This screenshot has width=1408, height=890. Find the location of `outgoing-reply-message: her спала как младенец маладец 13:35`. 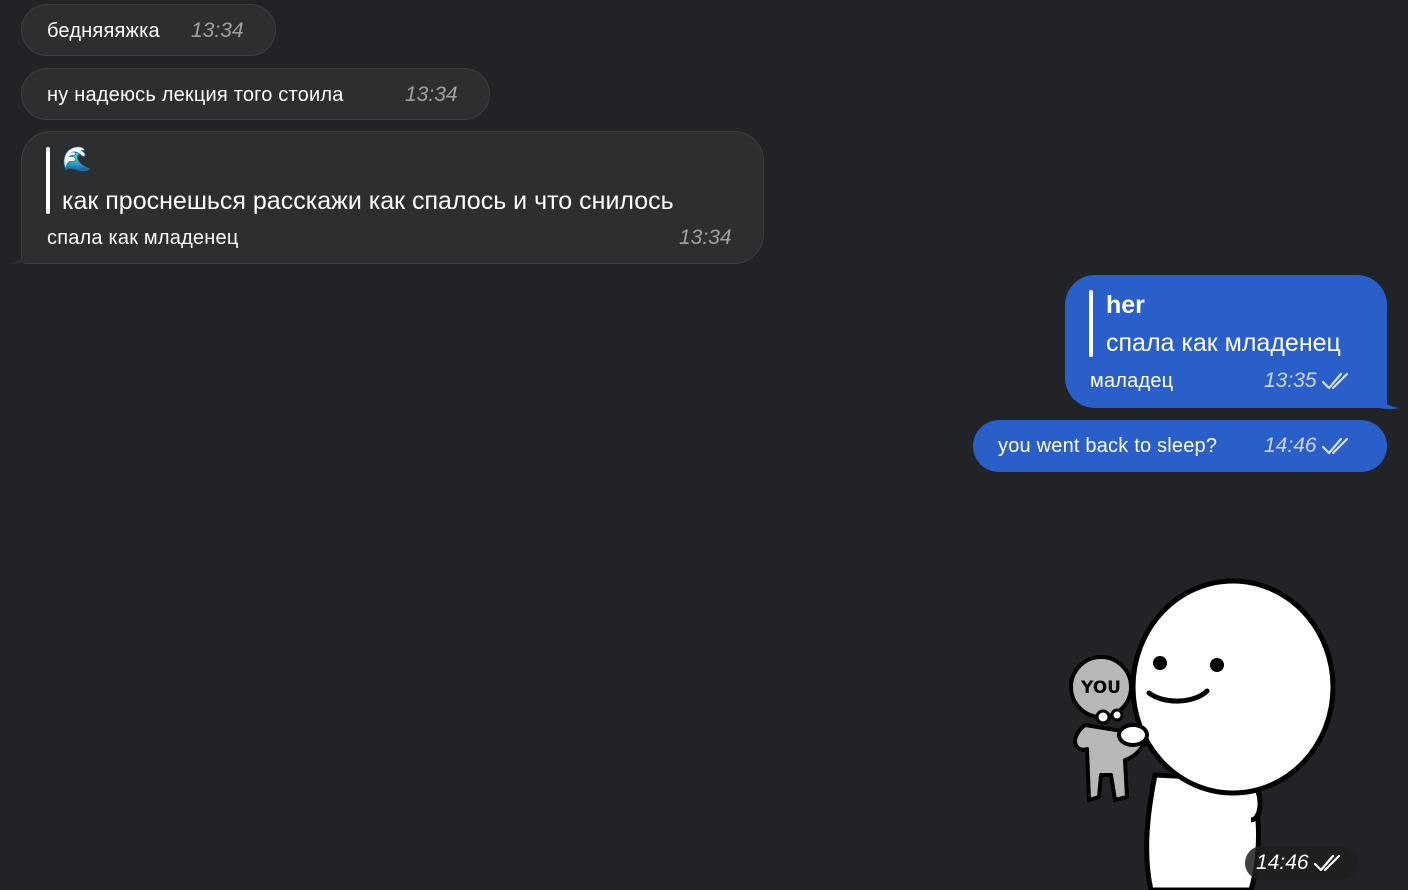

outgoing-reply-message: her спала как младенец маладец 13:35 is located at coordinates (1226, 341).